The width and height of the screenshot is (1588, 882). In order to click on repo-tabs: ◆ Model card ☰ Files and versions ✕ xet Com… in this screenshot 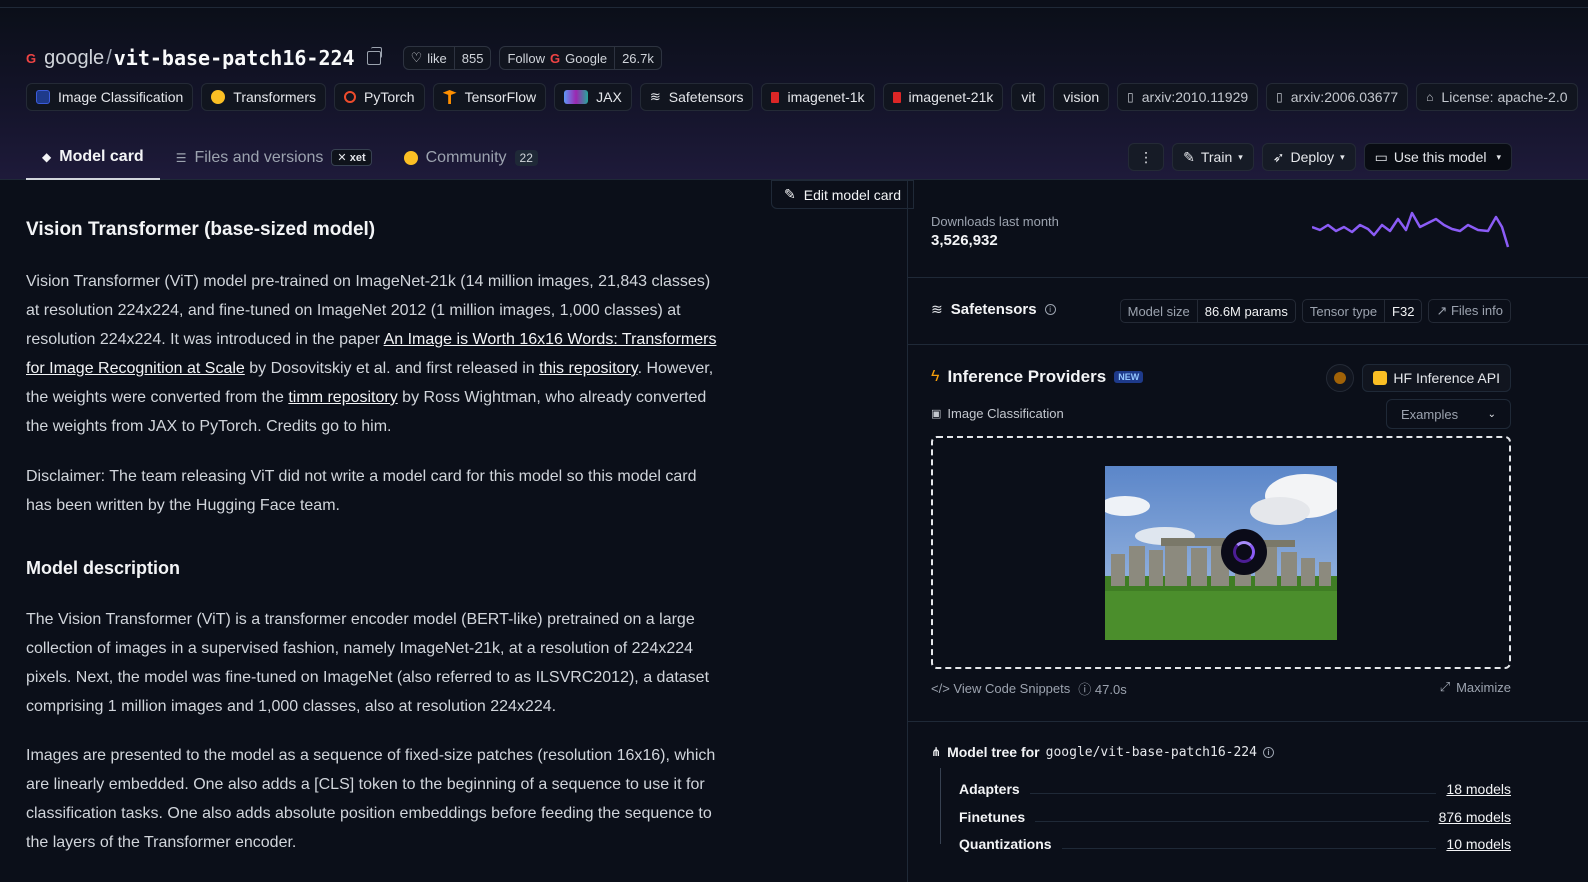, I will do `click(290, 157)`.